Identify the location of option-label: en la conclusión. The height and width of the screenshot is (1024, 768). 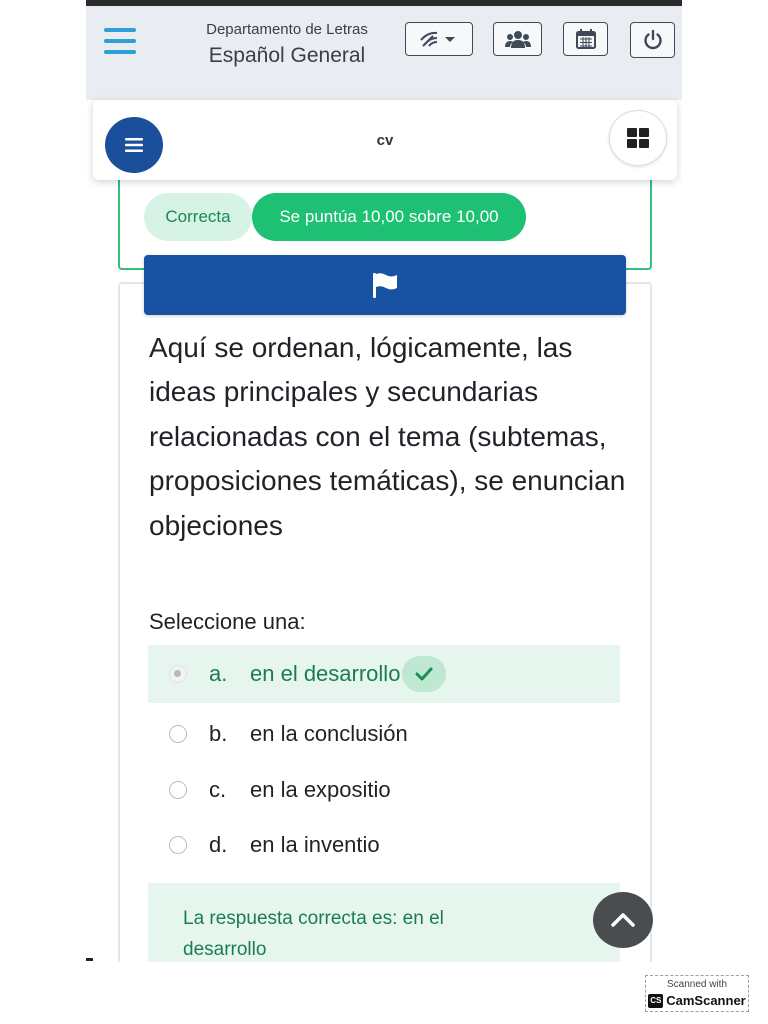
(329, 733).